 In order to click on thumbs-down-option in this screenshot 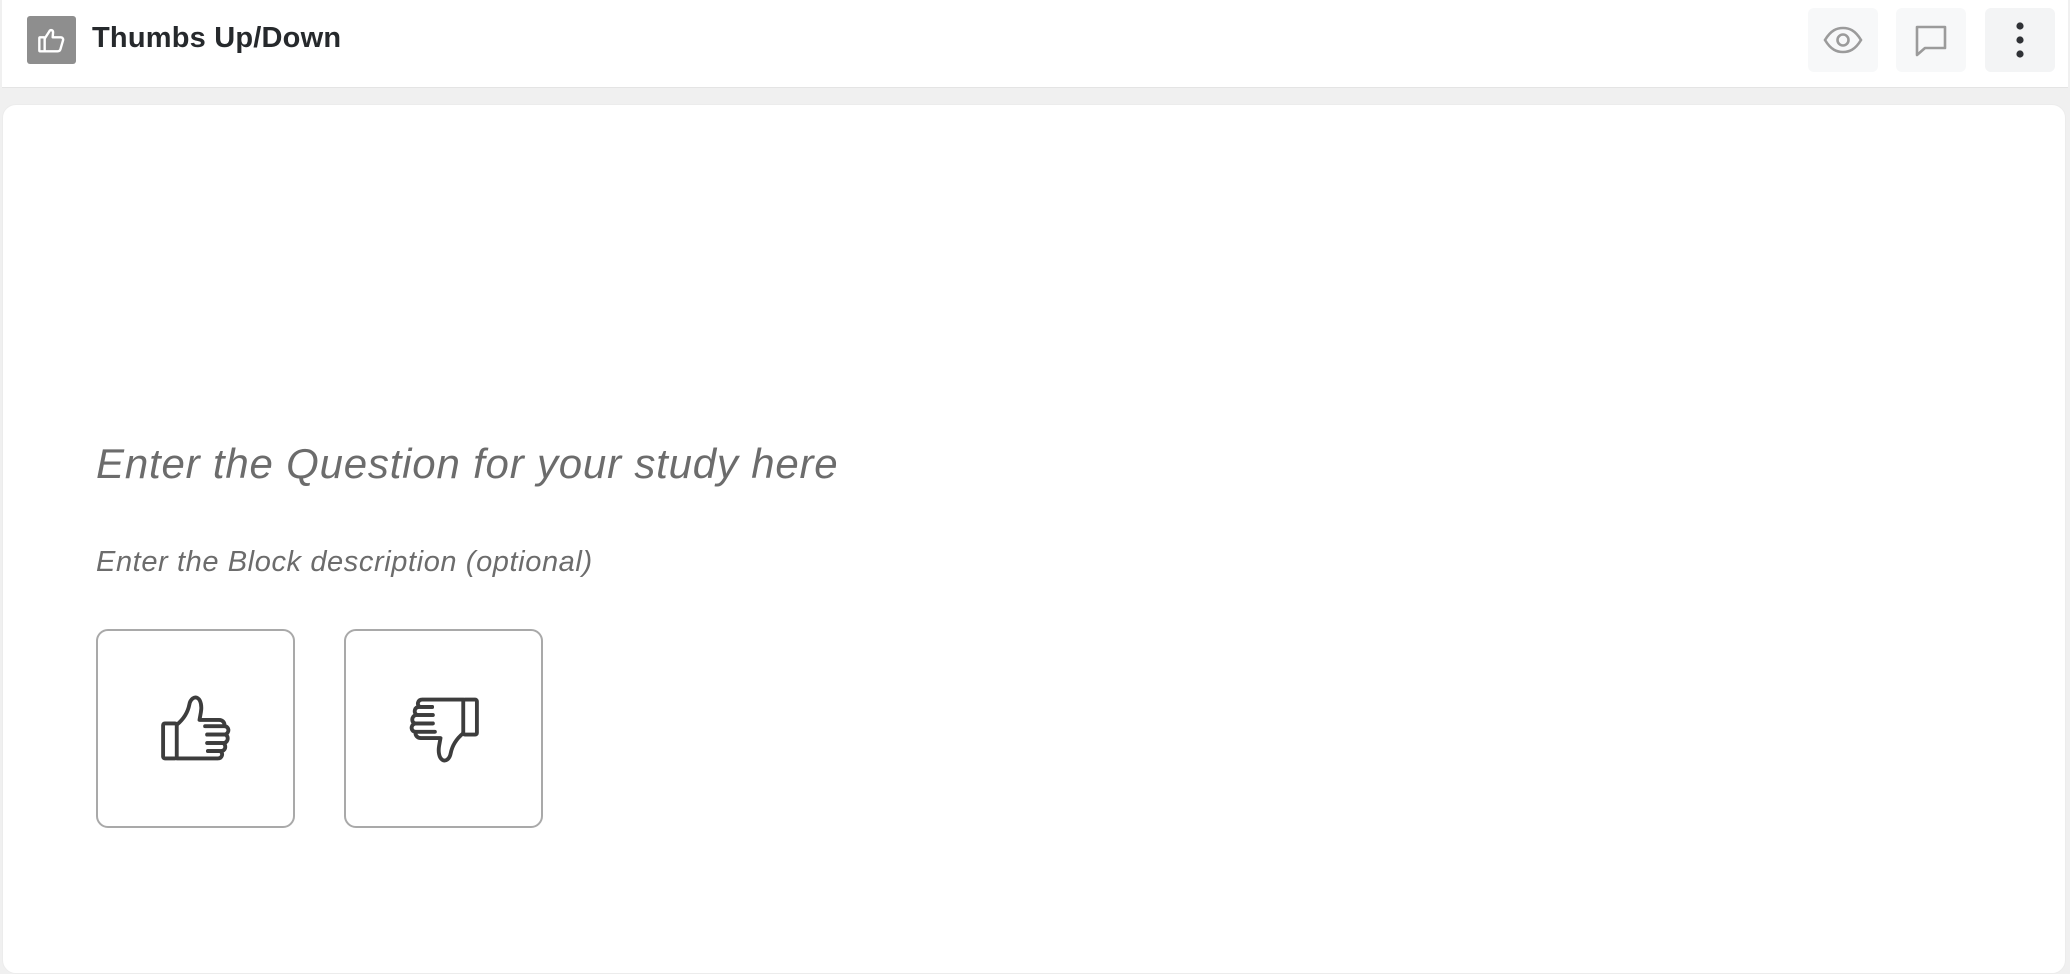, I will do `click(443, 728)`.